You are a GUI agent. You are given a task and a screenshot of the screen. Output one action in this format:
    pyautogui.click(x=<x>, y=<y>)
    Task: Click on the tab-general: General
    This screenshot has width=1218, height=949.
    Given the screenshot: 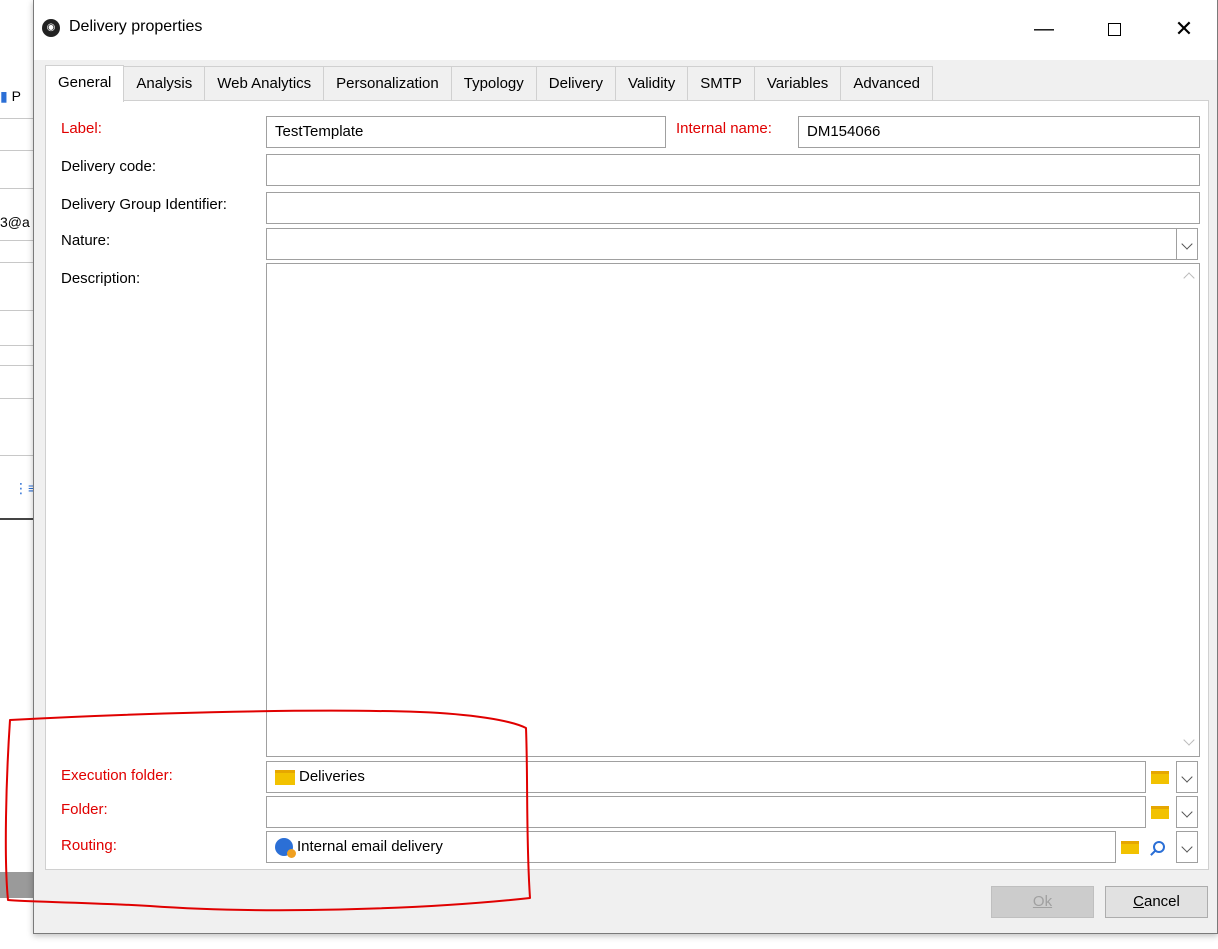 What is the action you would take?
    pyautogui.click(x=85, y=83)
    